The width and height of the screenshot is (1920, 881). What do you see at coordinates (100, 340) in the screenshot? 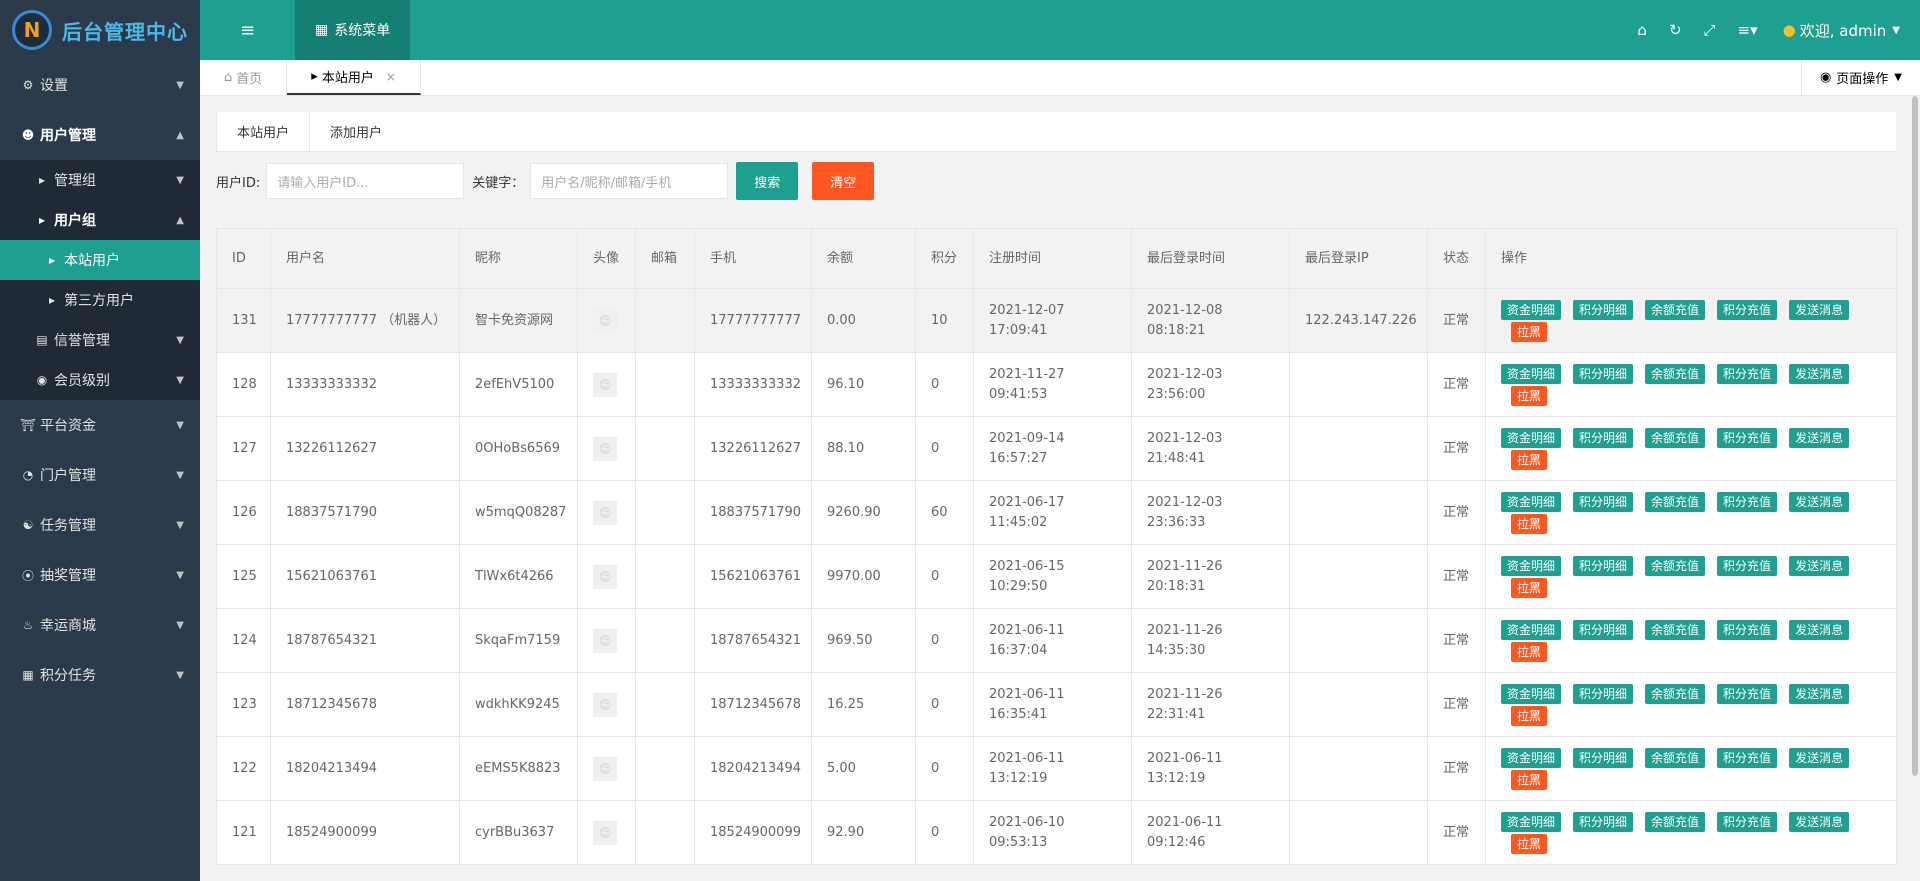
I see `sidebar-item-credit-mgmt: ▤ 信誉管理 ▼` at bounding box center [100, 340].